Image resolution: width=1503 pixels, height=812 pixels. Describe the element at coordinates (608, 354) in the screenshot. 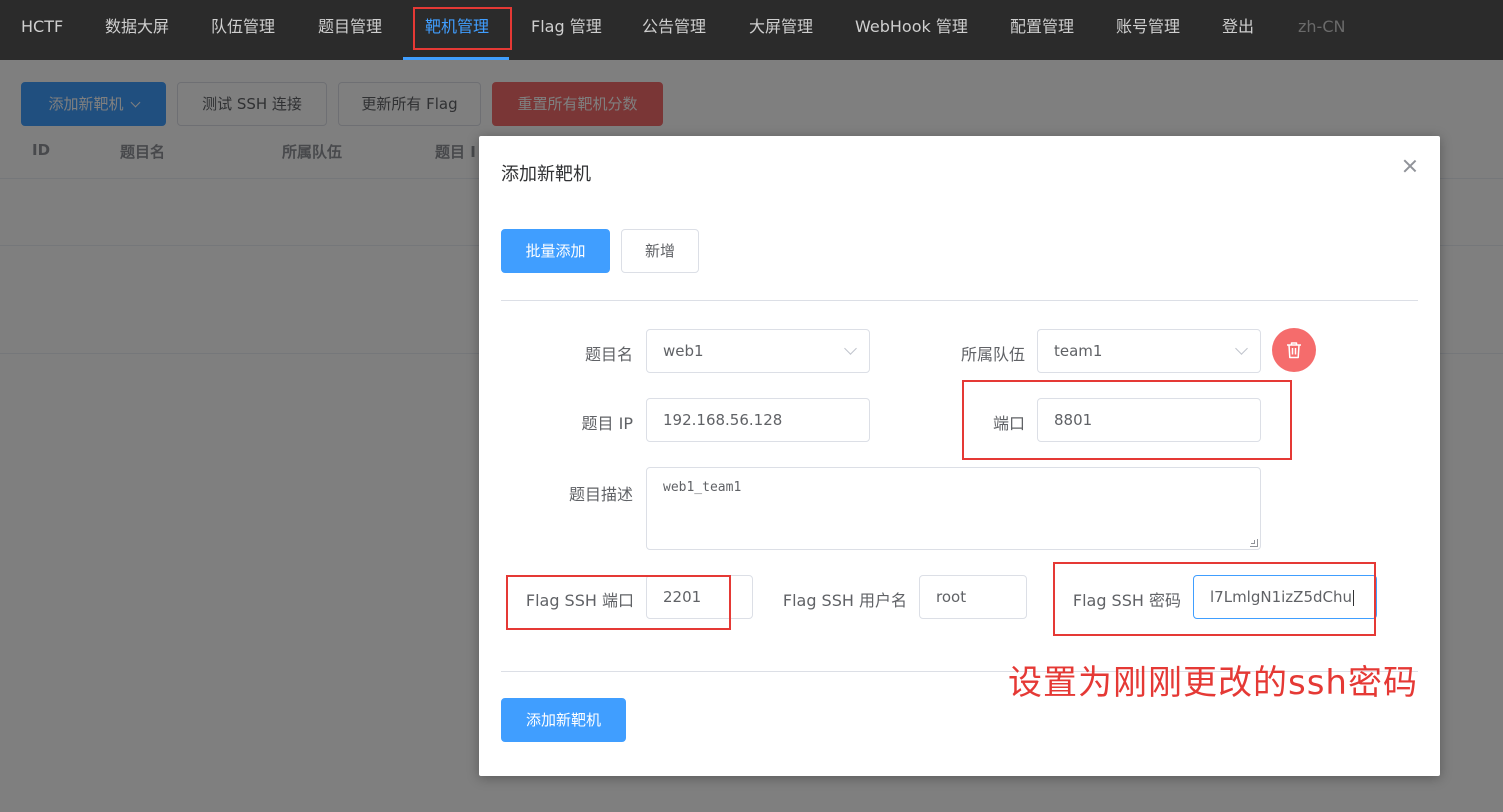

I see `challenge-label: 题目名` at that location.